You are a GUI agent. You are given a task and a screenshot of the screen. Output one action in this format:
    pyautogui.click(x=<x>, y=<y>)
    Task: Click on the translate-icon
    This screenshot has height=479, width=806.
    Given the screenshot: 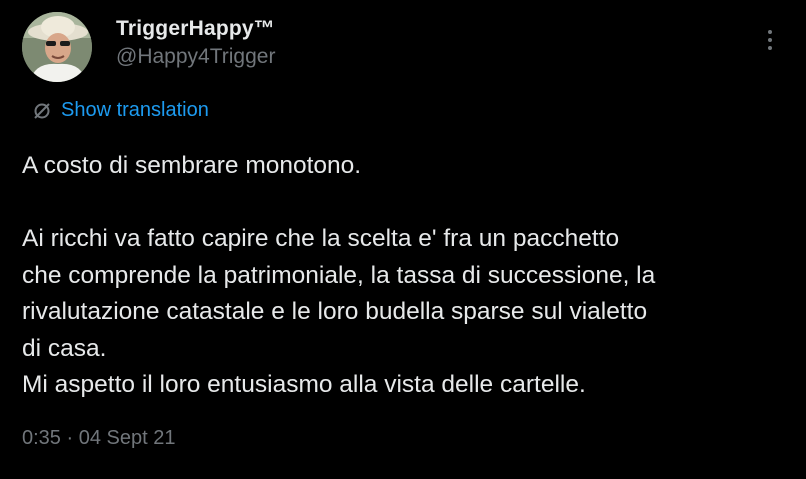 What is the action you would take?
    pyautogui.click(x=42, y=110)
    